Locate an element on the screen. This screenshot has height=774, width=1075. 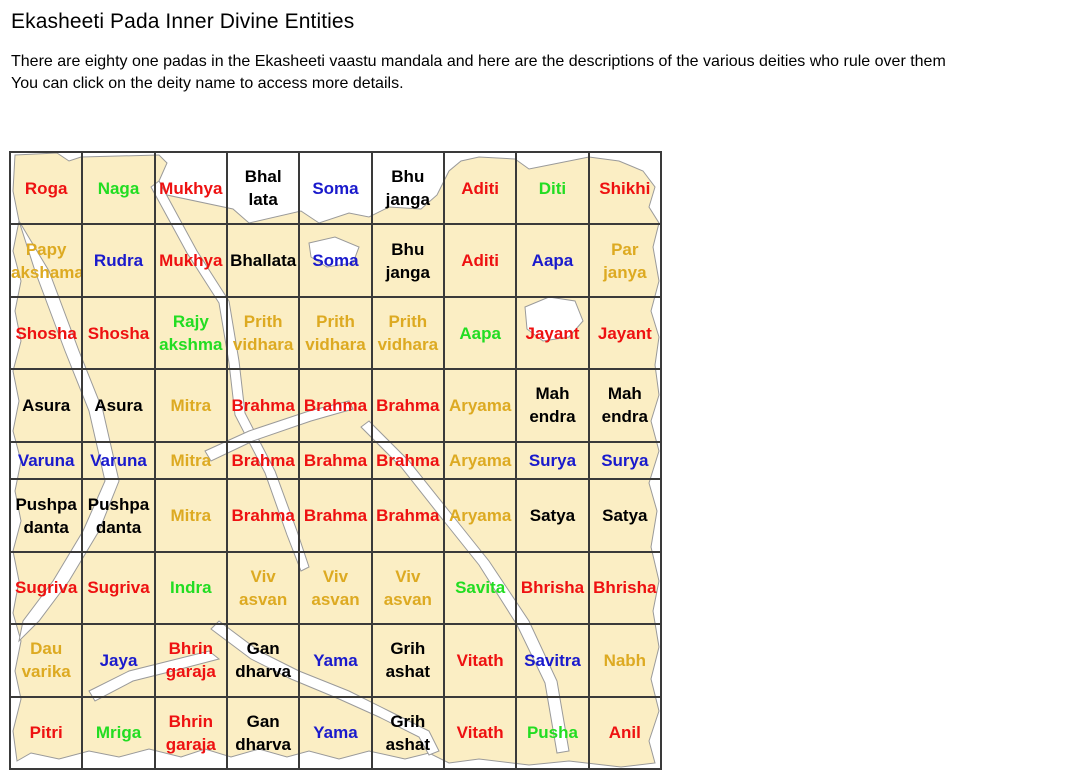
deity-name-line-1: Varuna is located at coordinates (46, 460).